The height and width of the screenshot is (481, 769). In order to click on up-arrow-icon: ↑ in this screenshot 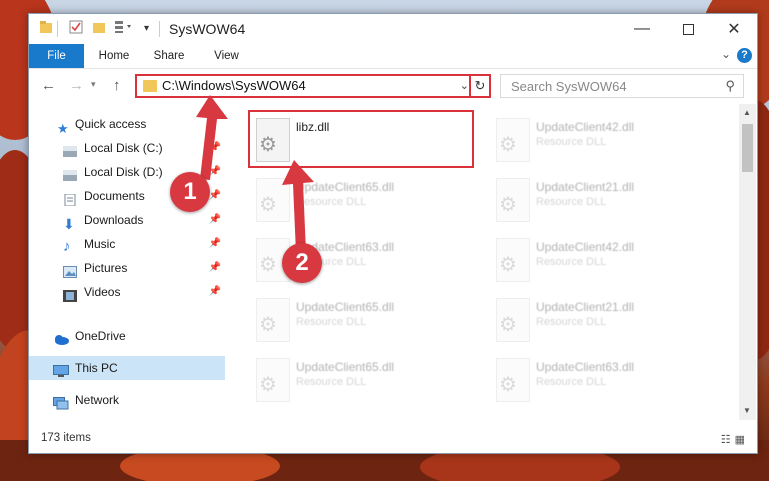, I will do `click(117, 85)`.